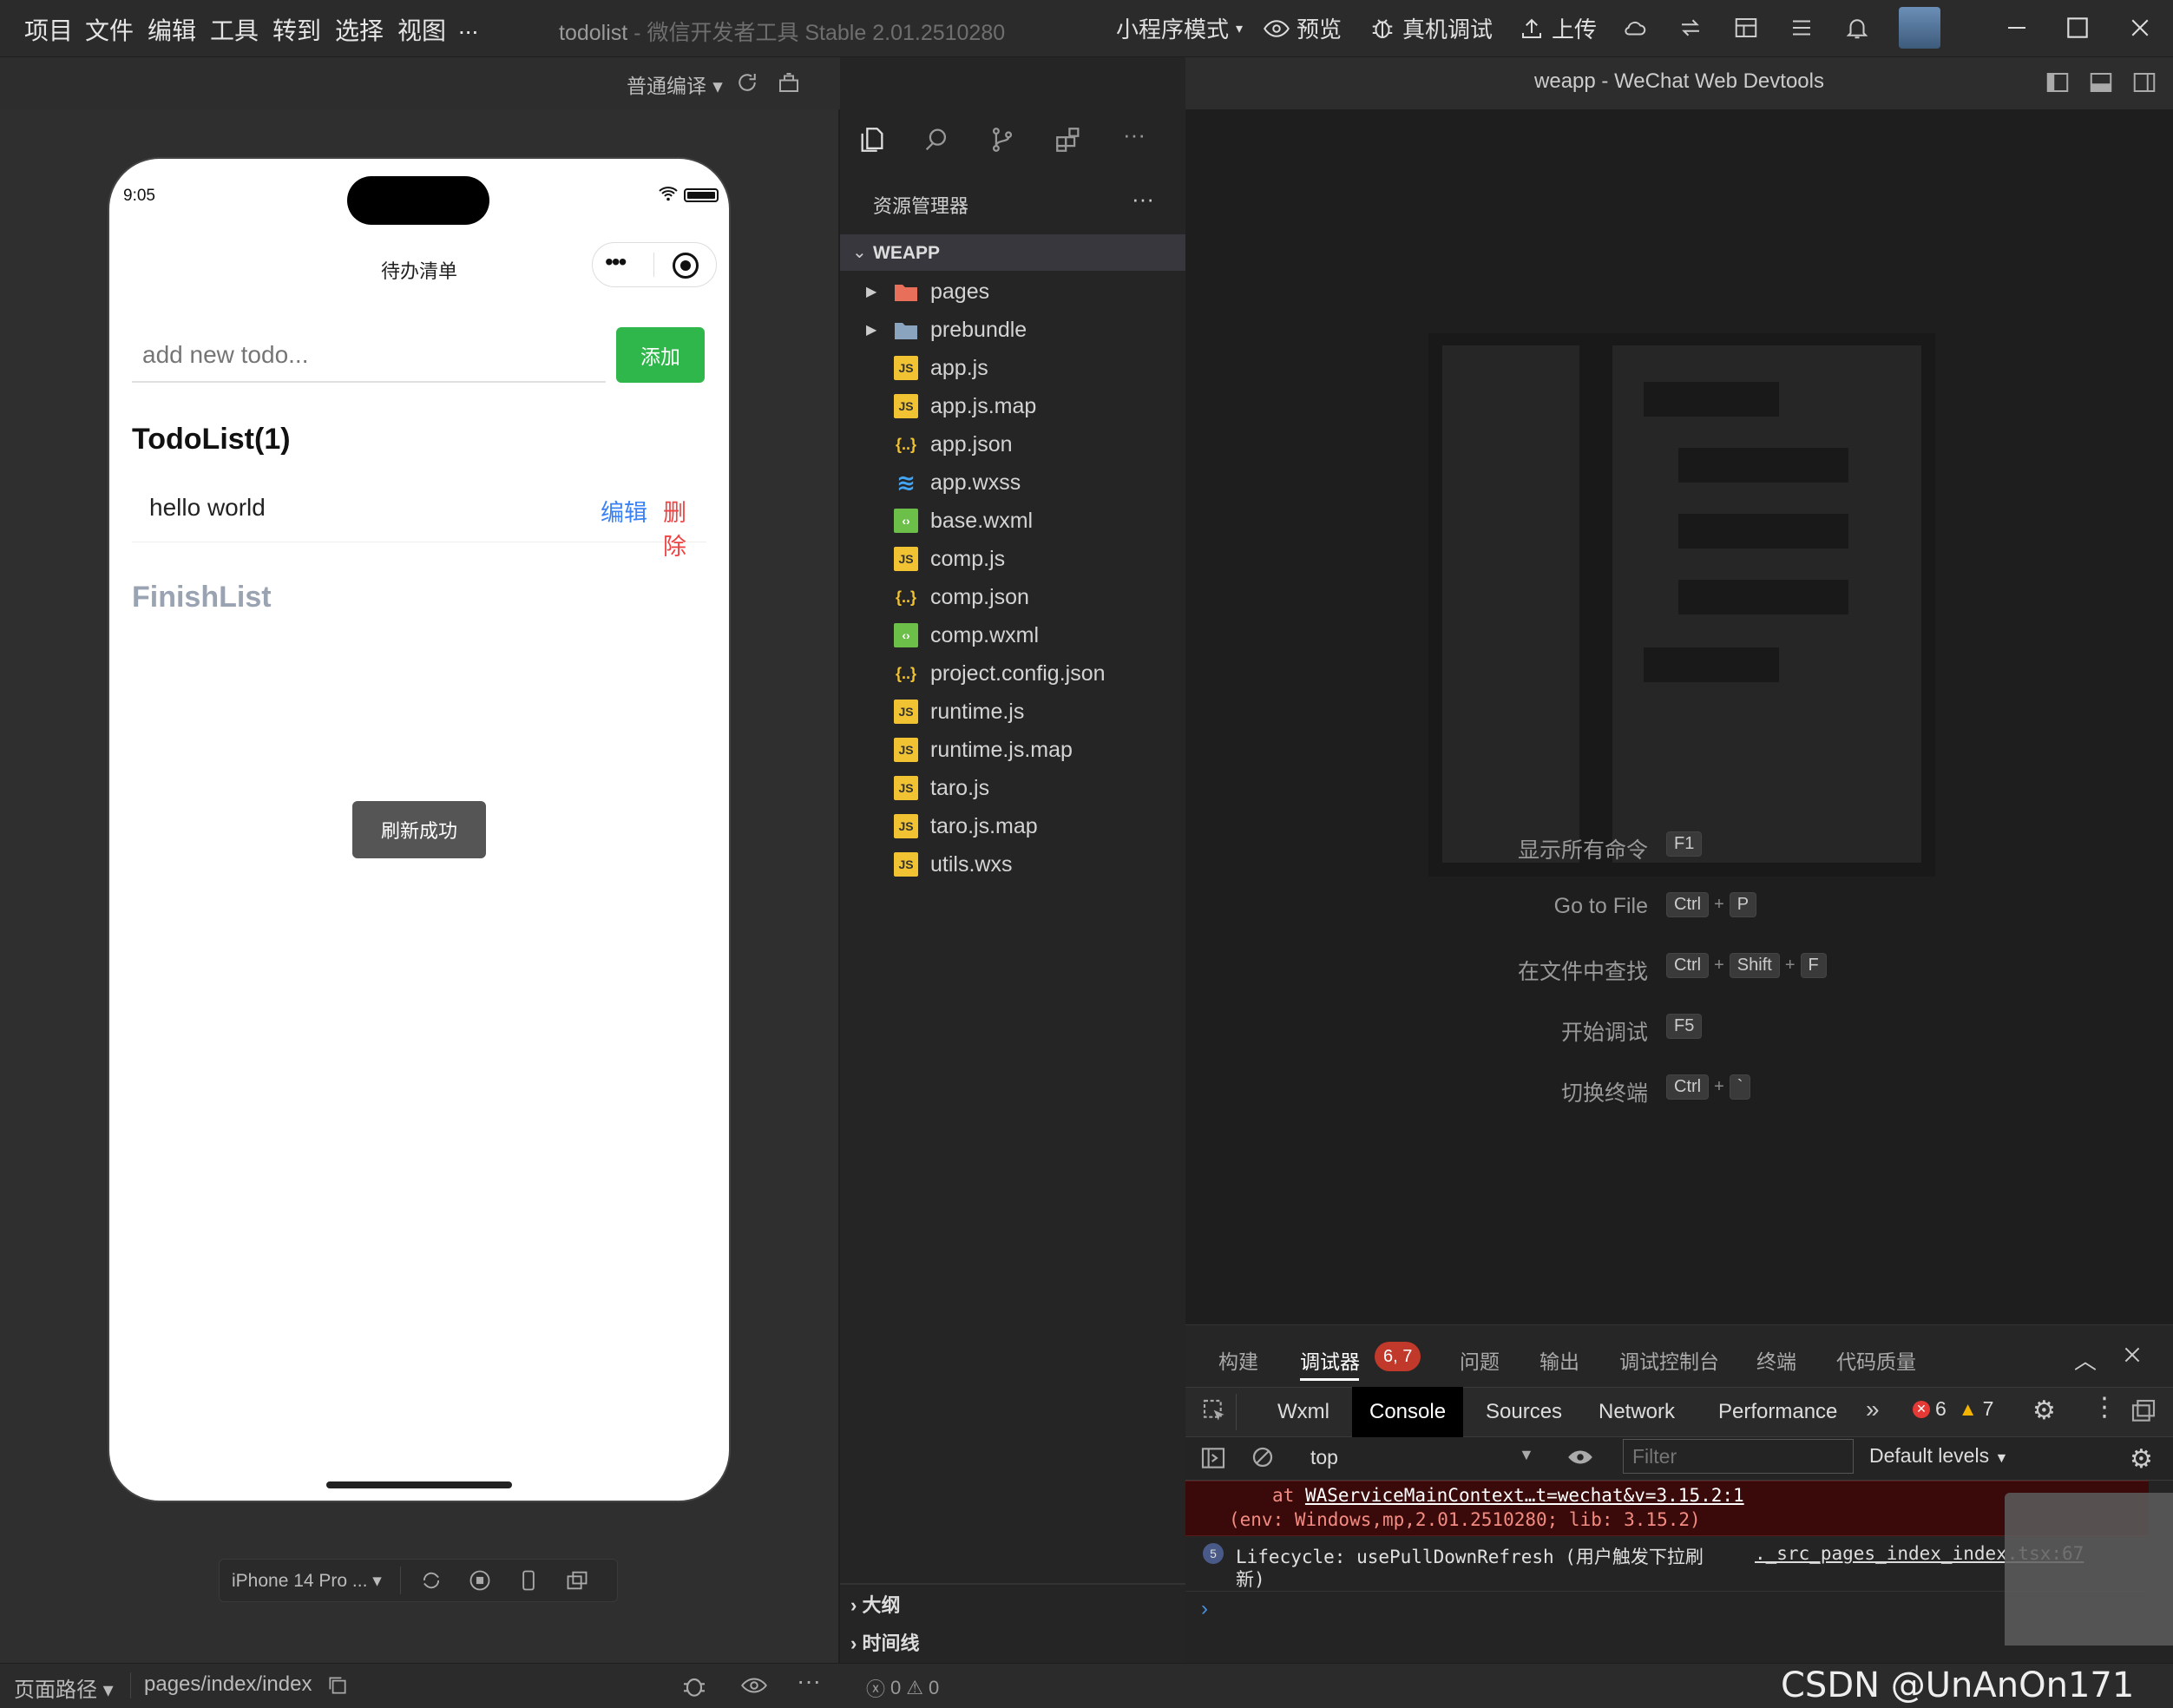  I want to click on chevron-up-icon: ︿, so click(2085, 1359).